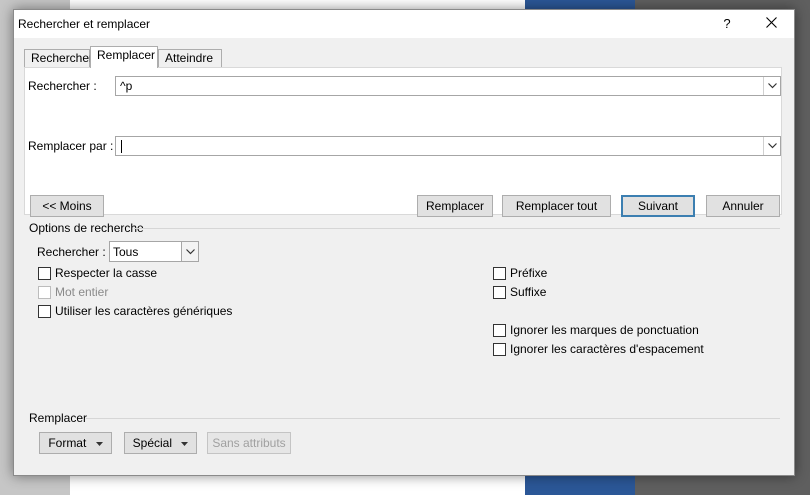 The width and height of the screenshot is (810, 495). I want to click on replace-button: Remplacer, so click(455, 206).